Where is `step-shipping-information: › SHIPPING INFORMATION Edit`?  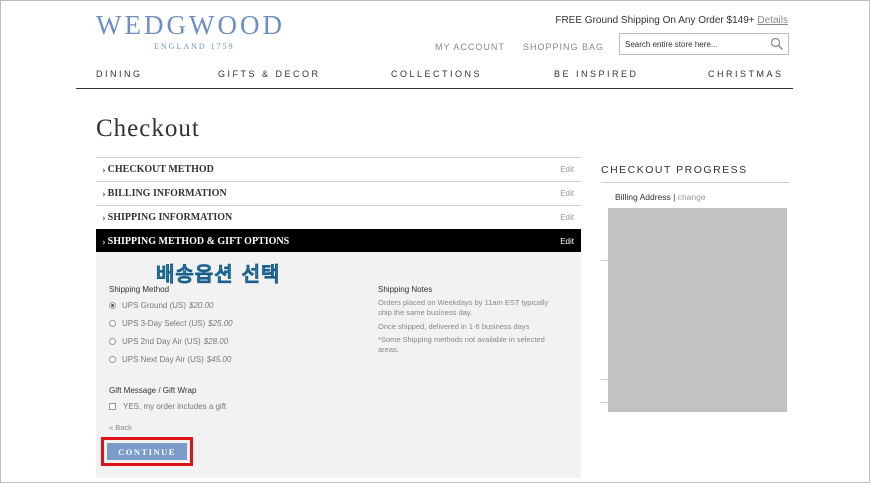 step-shipping-information: › SHIPPING INFORMATION Edit is located at coordinates (338, 217).